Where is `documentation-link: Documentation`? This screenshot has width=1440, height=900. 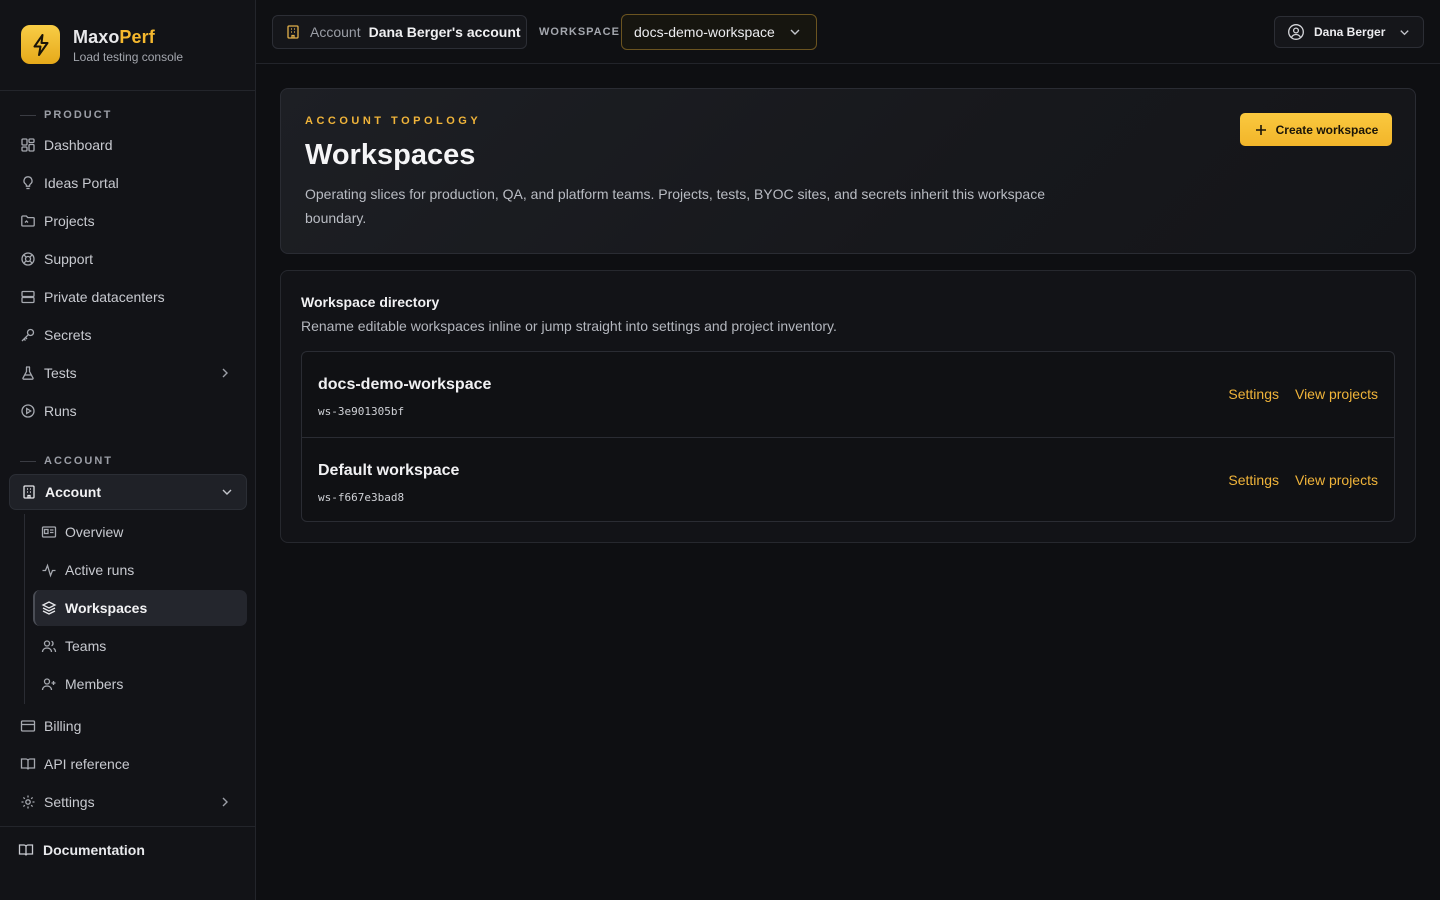 documentation-link: Documentation is located at coordinates (81, 850).